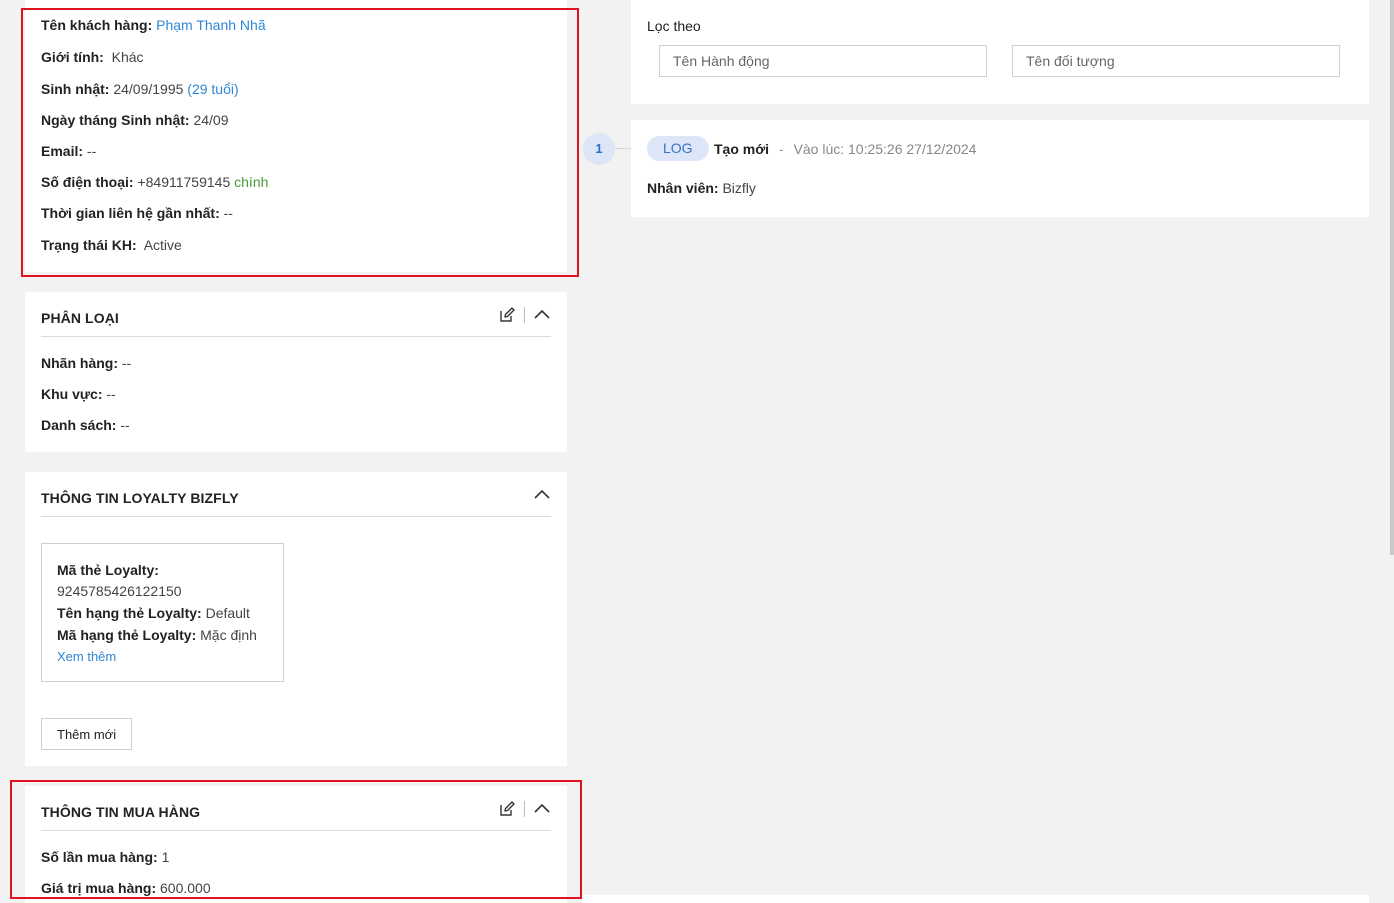  What do you see at coordinates (121, 812) in the screenshot?
I see `purchase-title: THÔNG TIN MUA HÀNG` at bounding box center [121, 812].